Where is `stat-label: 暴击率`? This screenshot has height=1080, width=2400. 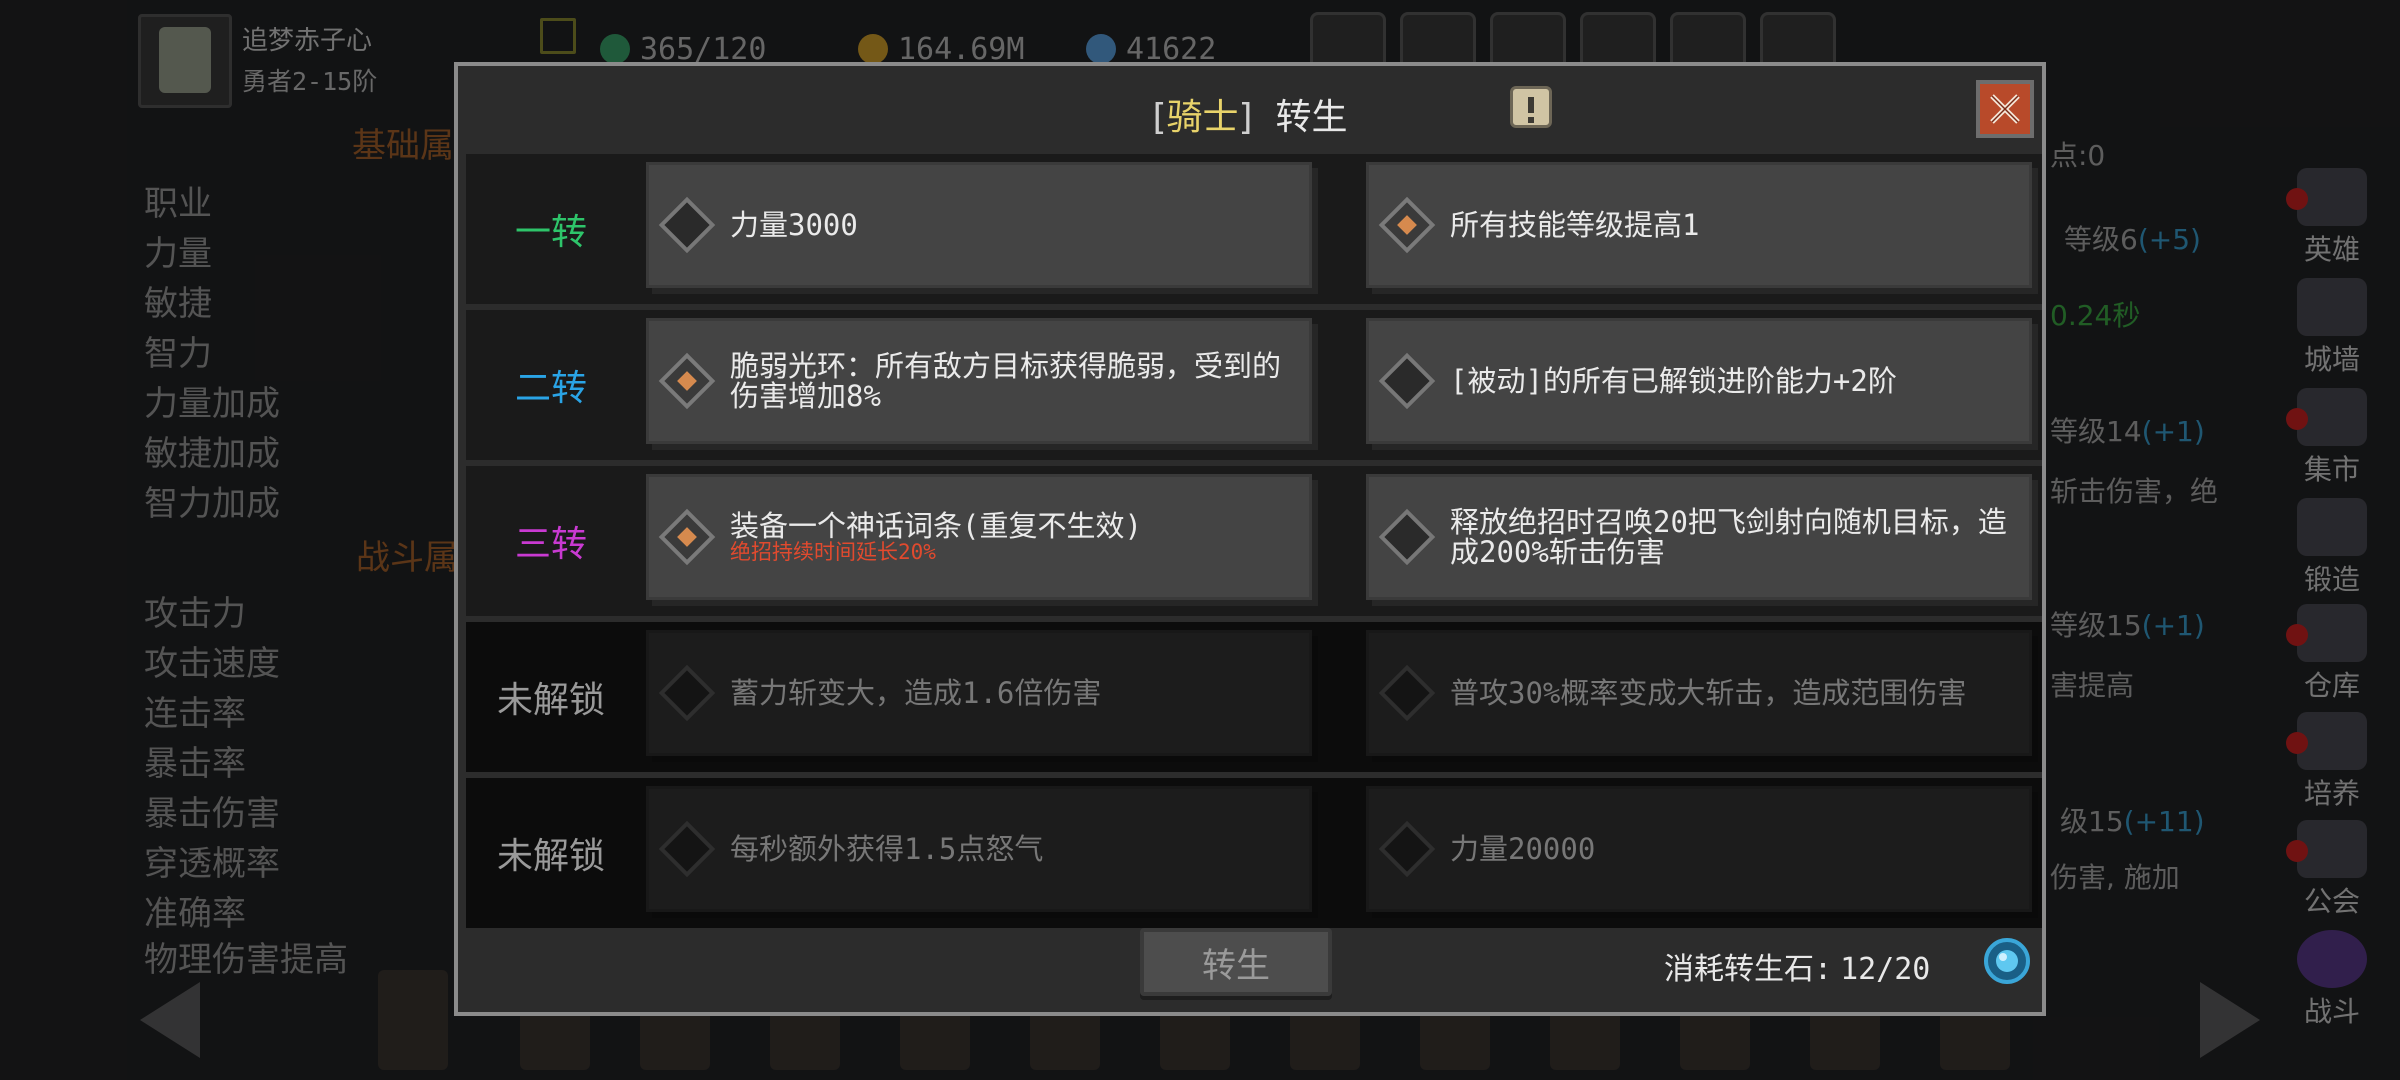 stat-label: 暴击率 is located at coordinates (195, 764).